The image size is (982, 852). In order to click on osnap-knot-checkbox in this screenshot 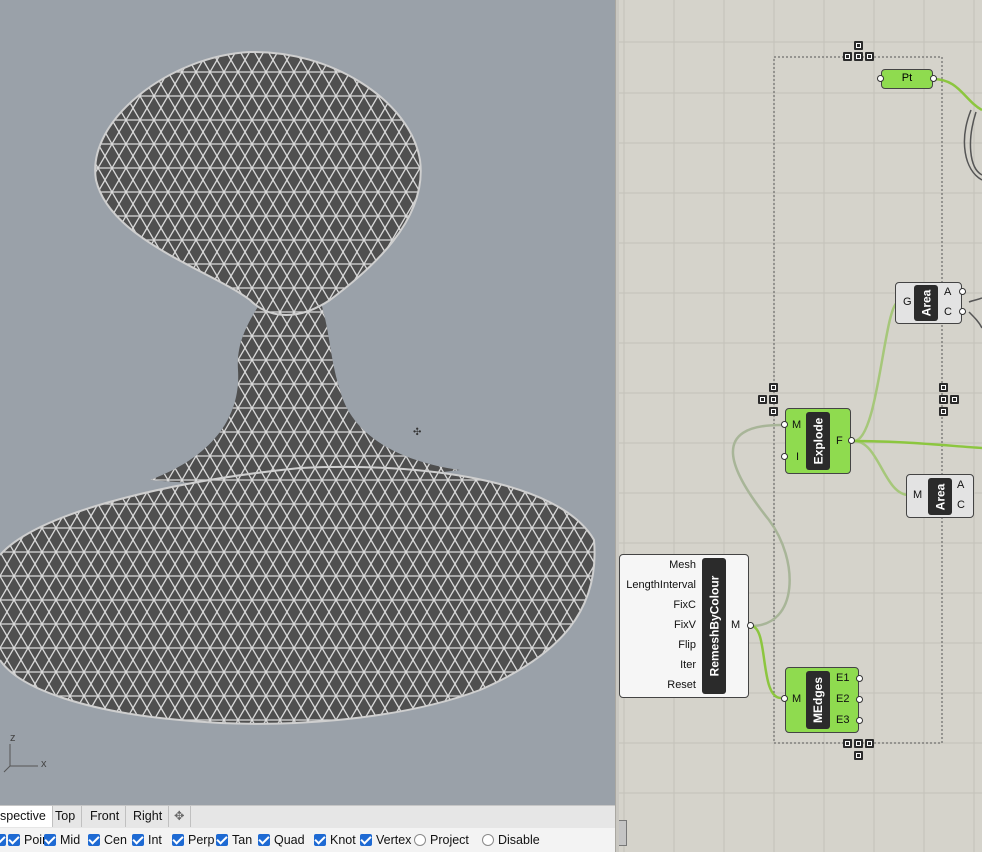, I will do `click(320, 840)`.